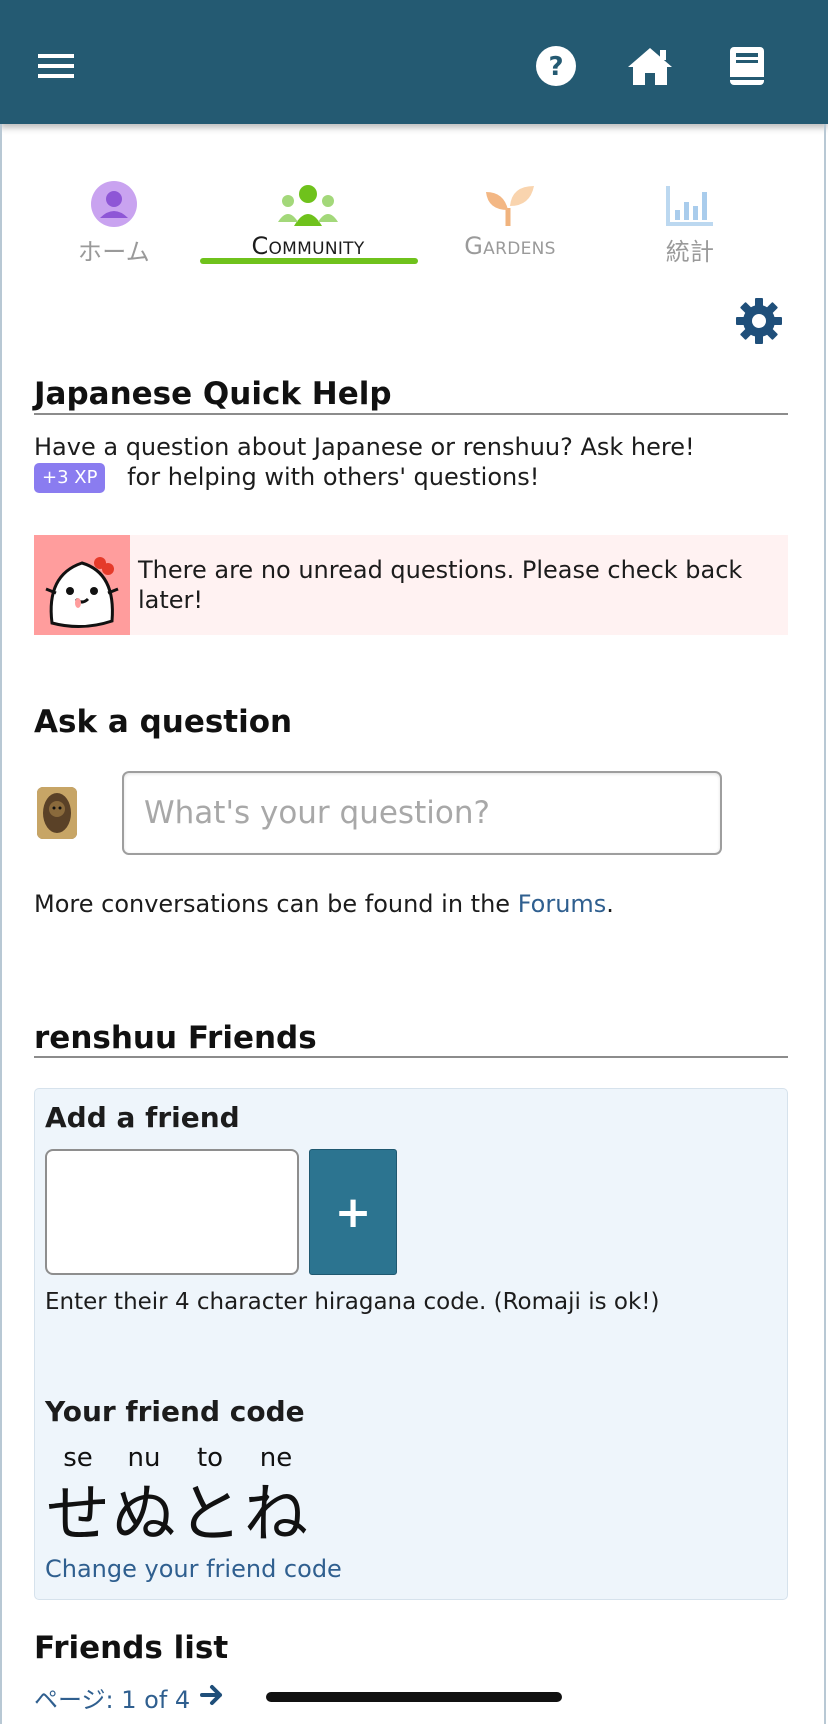  What do you see at coordinates (610, 904) in the screenshot?
I see `forums-suffix: .` at bounding box center [610, 904].